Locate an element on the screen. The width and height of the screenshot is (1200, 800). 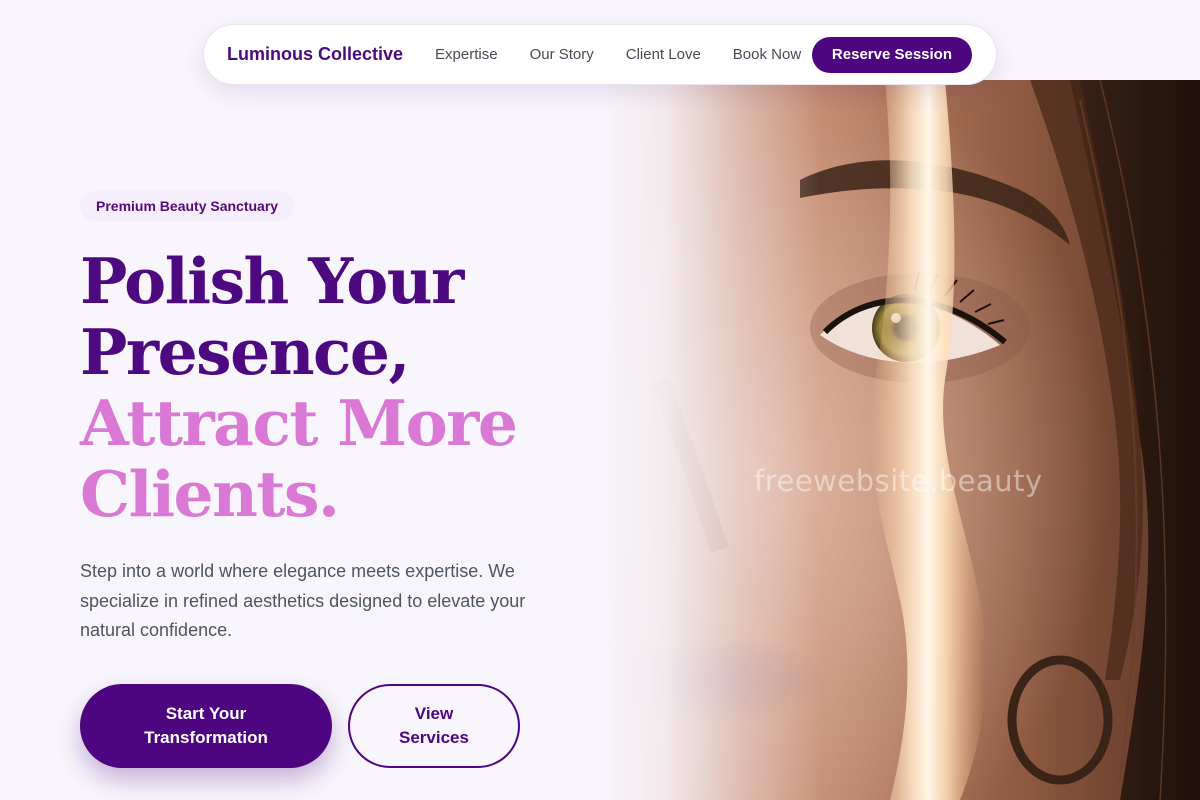
headline-line-2: Presence, is located at coordinates (245, 352).